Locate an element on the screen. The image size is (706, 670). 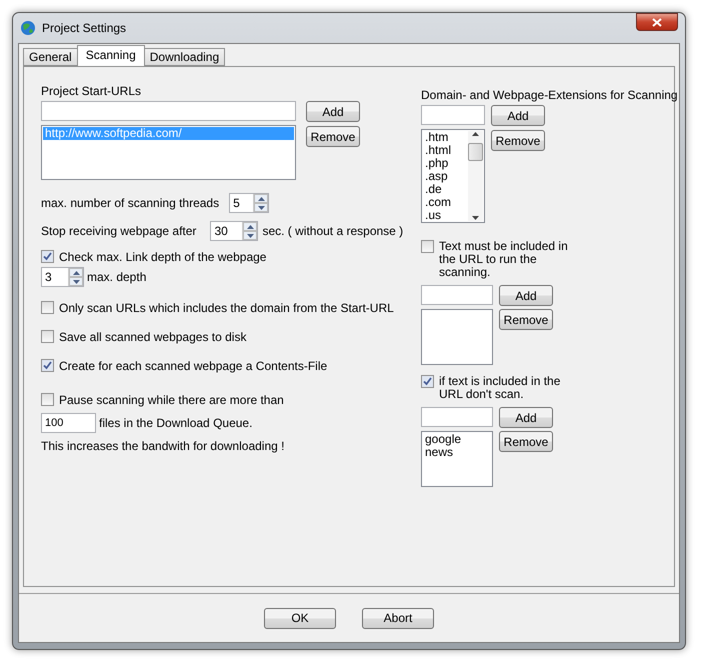
url-field is located at coordinates (168, 111).